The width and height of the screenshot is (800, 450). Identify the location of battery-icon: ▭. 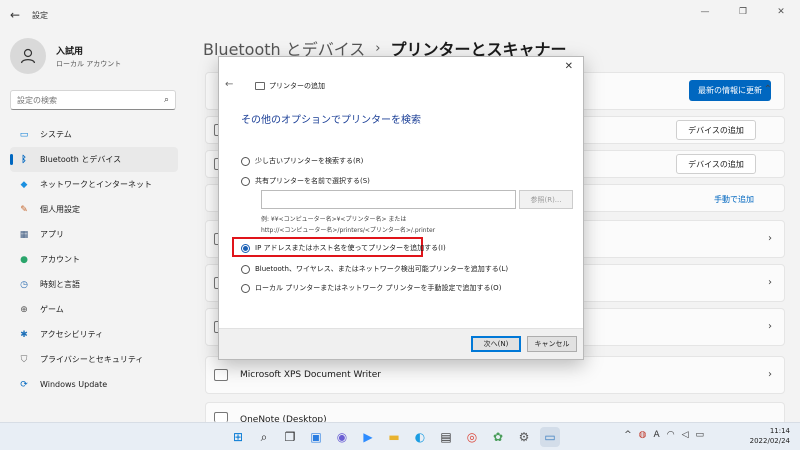
(699, 435).